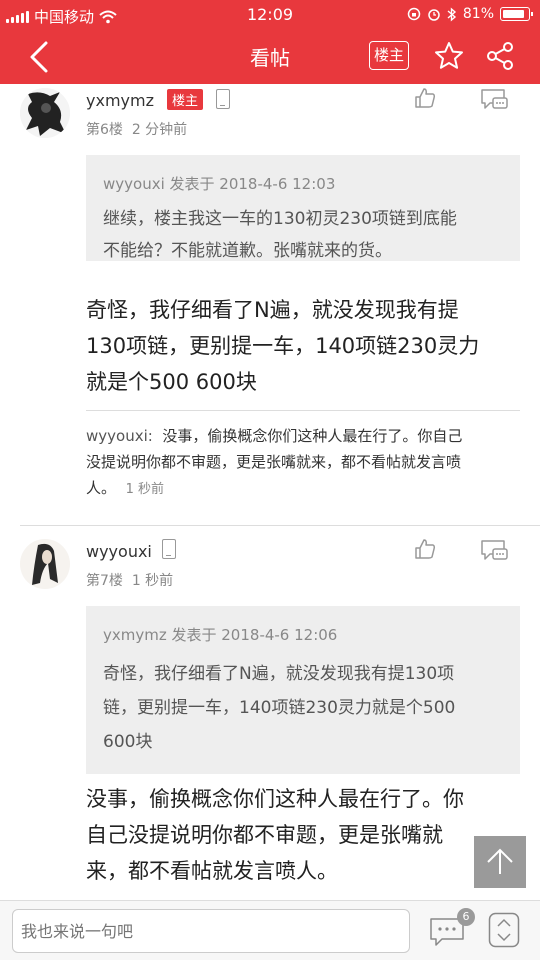 The height and width of the screenshot is (960, 540). Describe the element at coordinates (247, 251) in the screenshot. I see `quote-line: 不能给？不能就道歉。张嘴就来的货。` at that location.